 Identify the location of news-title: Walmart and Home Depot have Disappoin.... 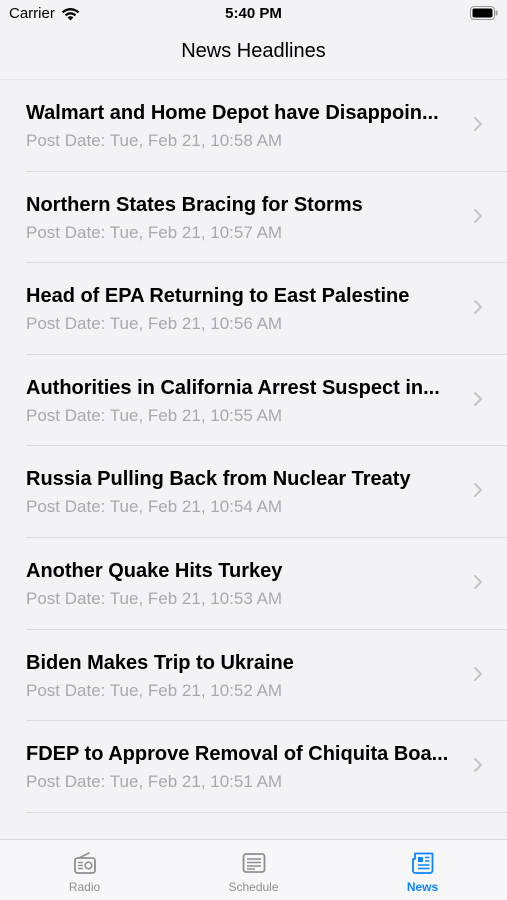
(232, 113).